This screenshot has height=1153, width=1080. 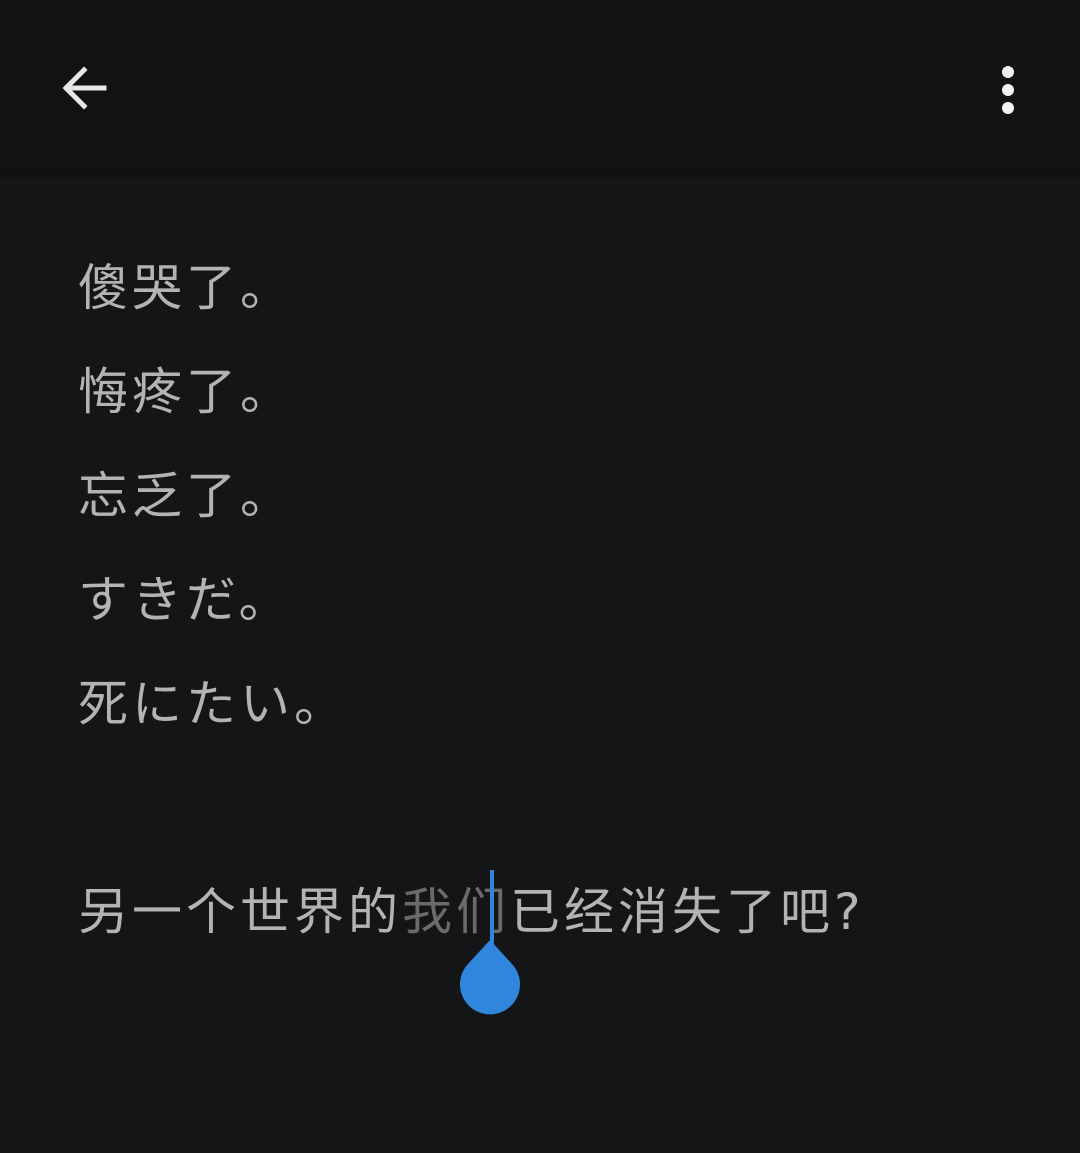 I want to click on cursor-handle, so click(x=490, y=976).